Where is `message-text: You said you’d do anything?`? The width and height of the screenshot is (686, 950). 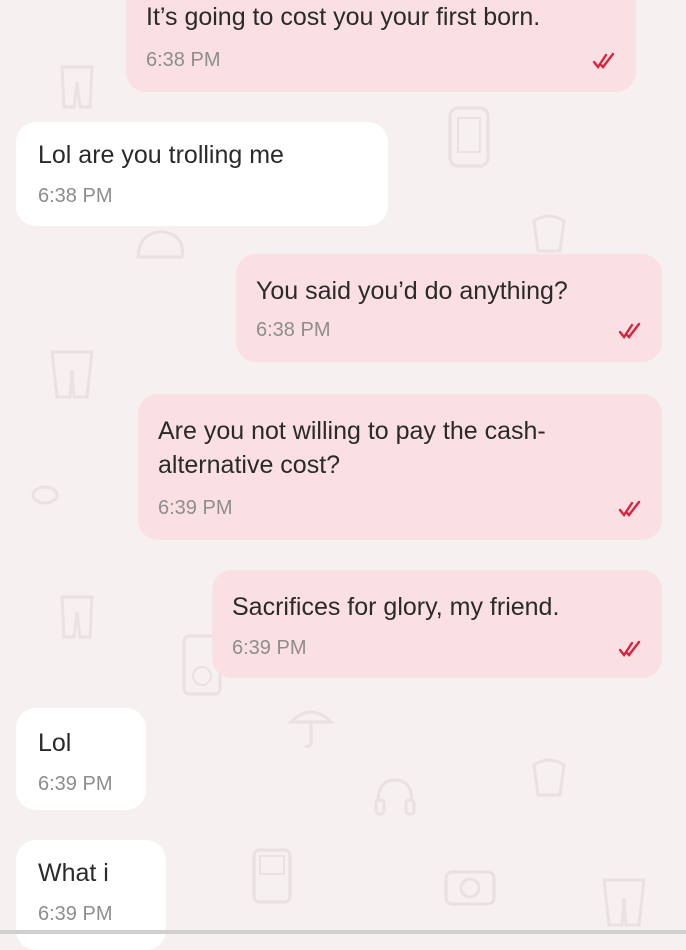 message-text: You said you’d do anything? is located at coordinates (412, 291).